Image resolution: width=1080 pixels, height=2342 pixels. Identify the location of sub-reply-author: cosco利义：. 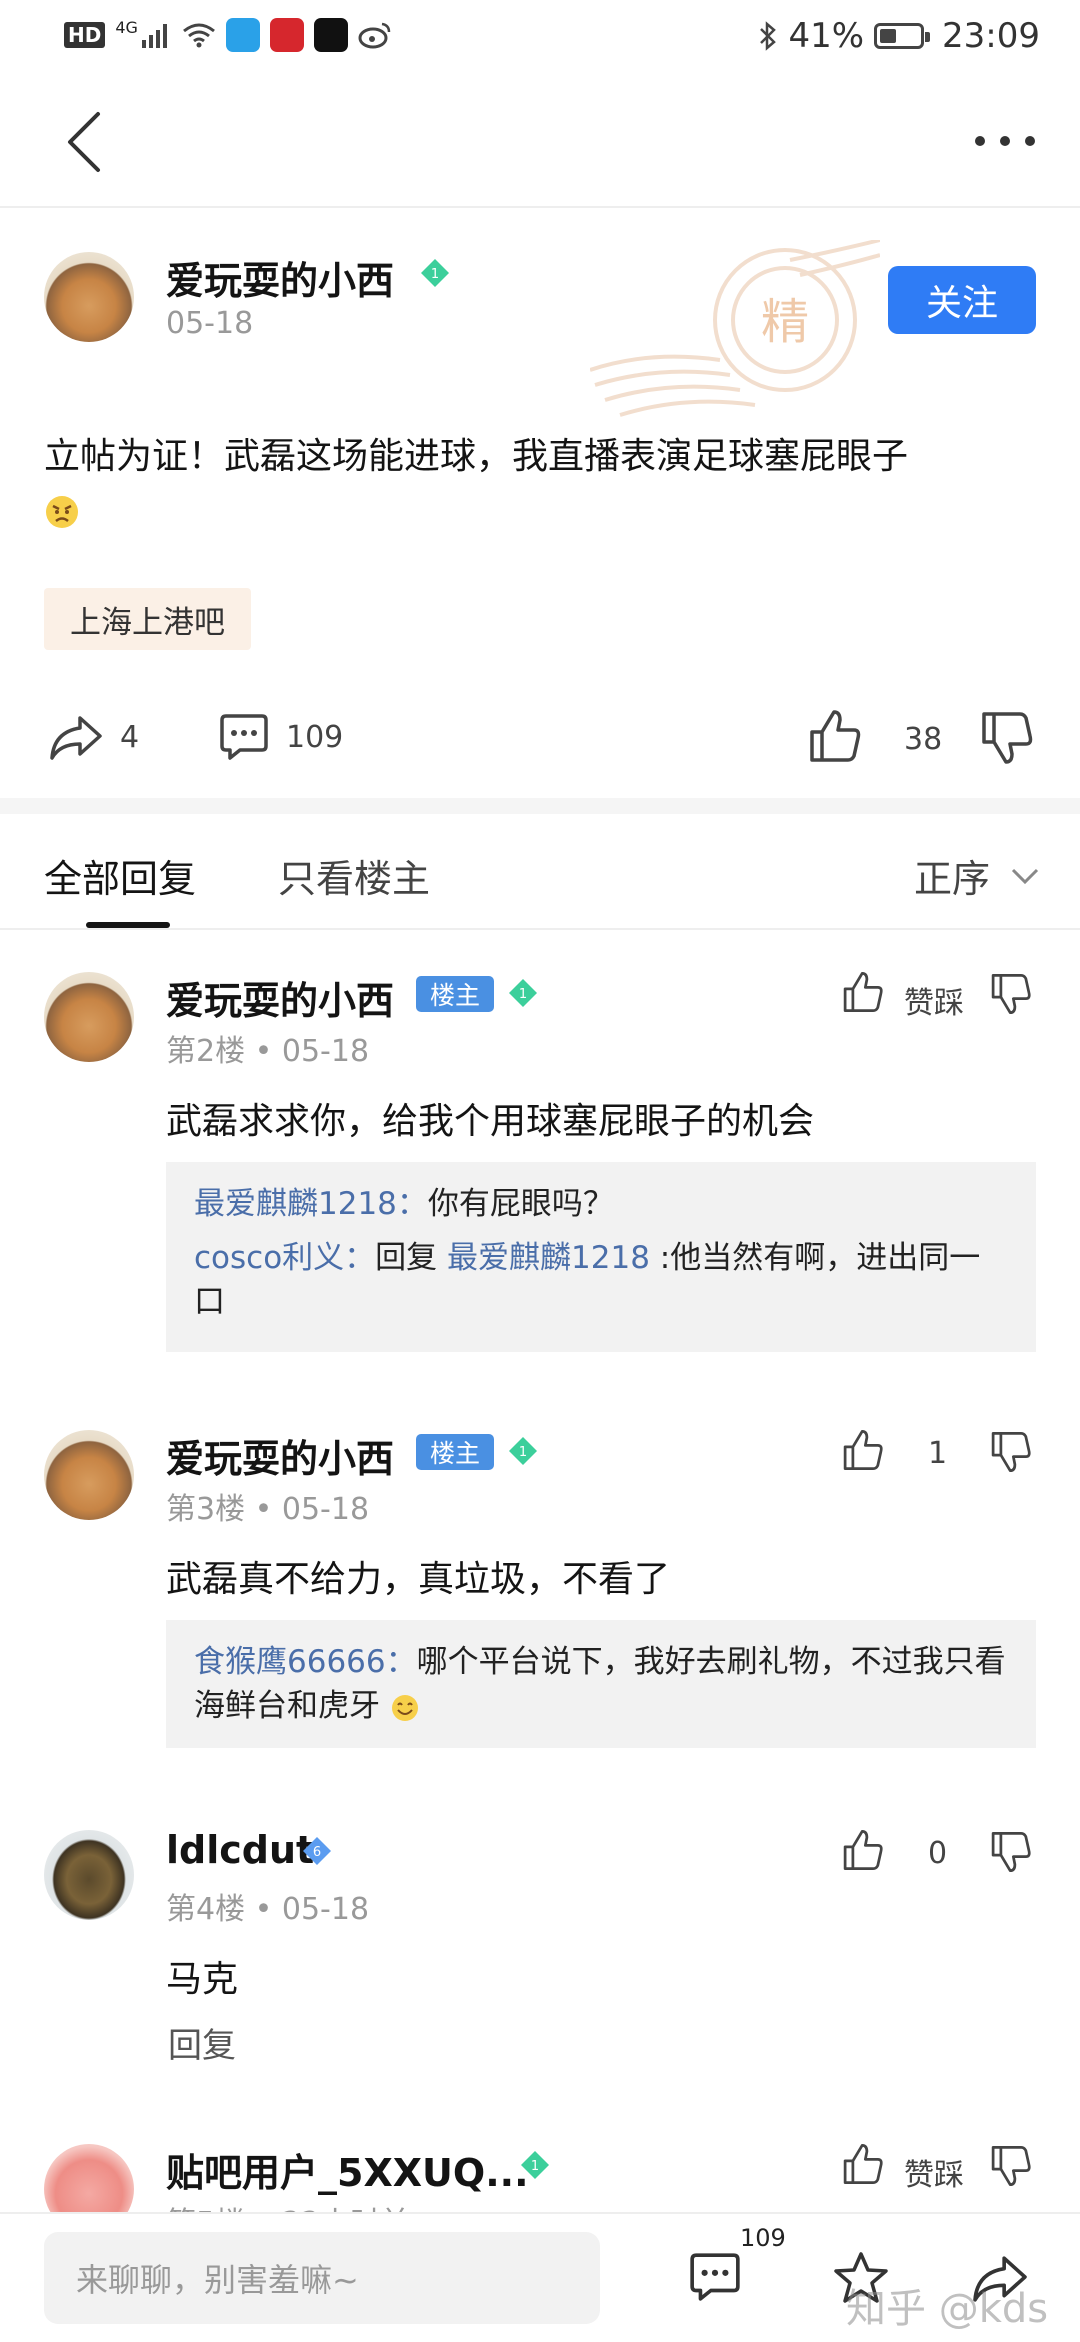
(284, 1258).